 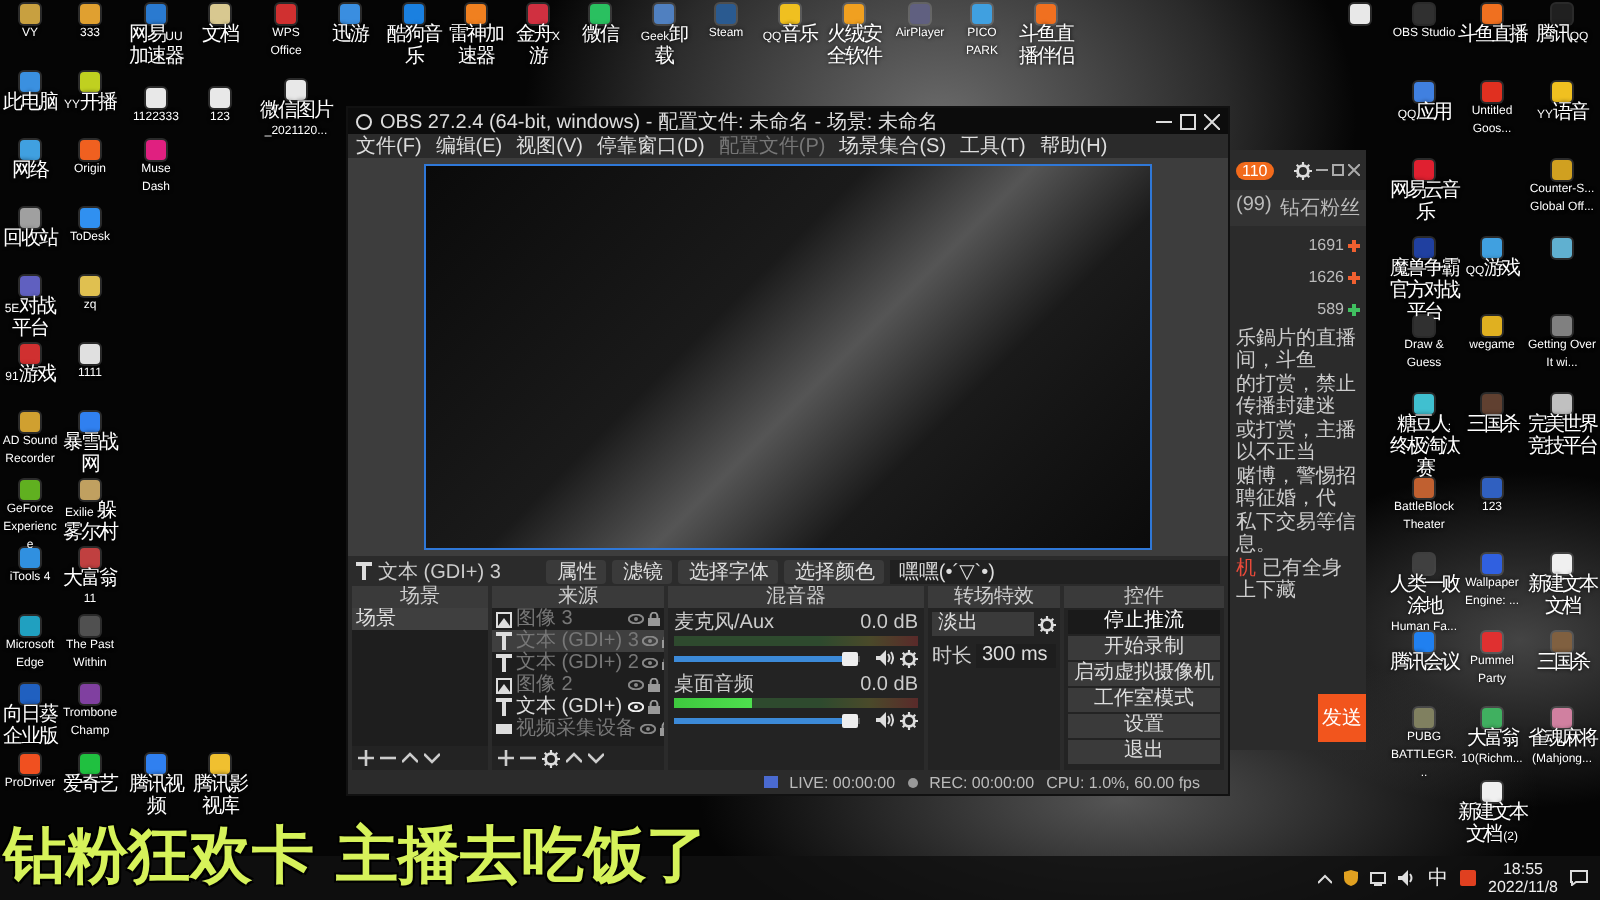 I want to click on input-method-indicator: 中, so click(x=1438, y=878).